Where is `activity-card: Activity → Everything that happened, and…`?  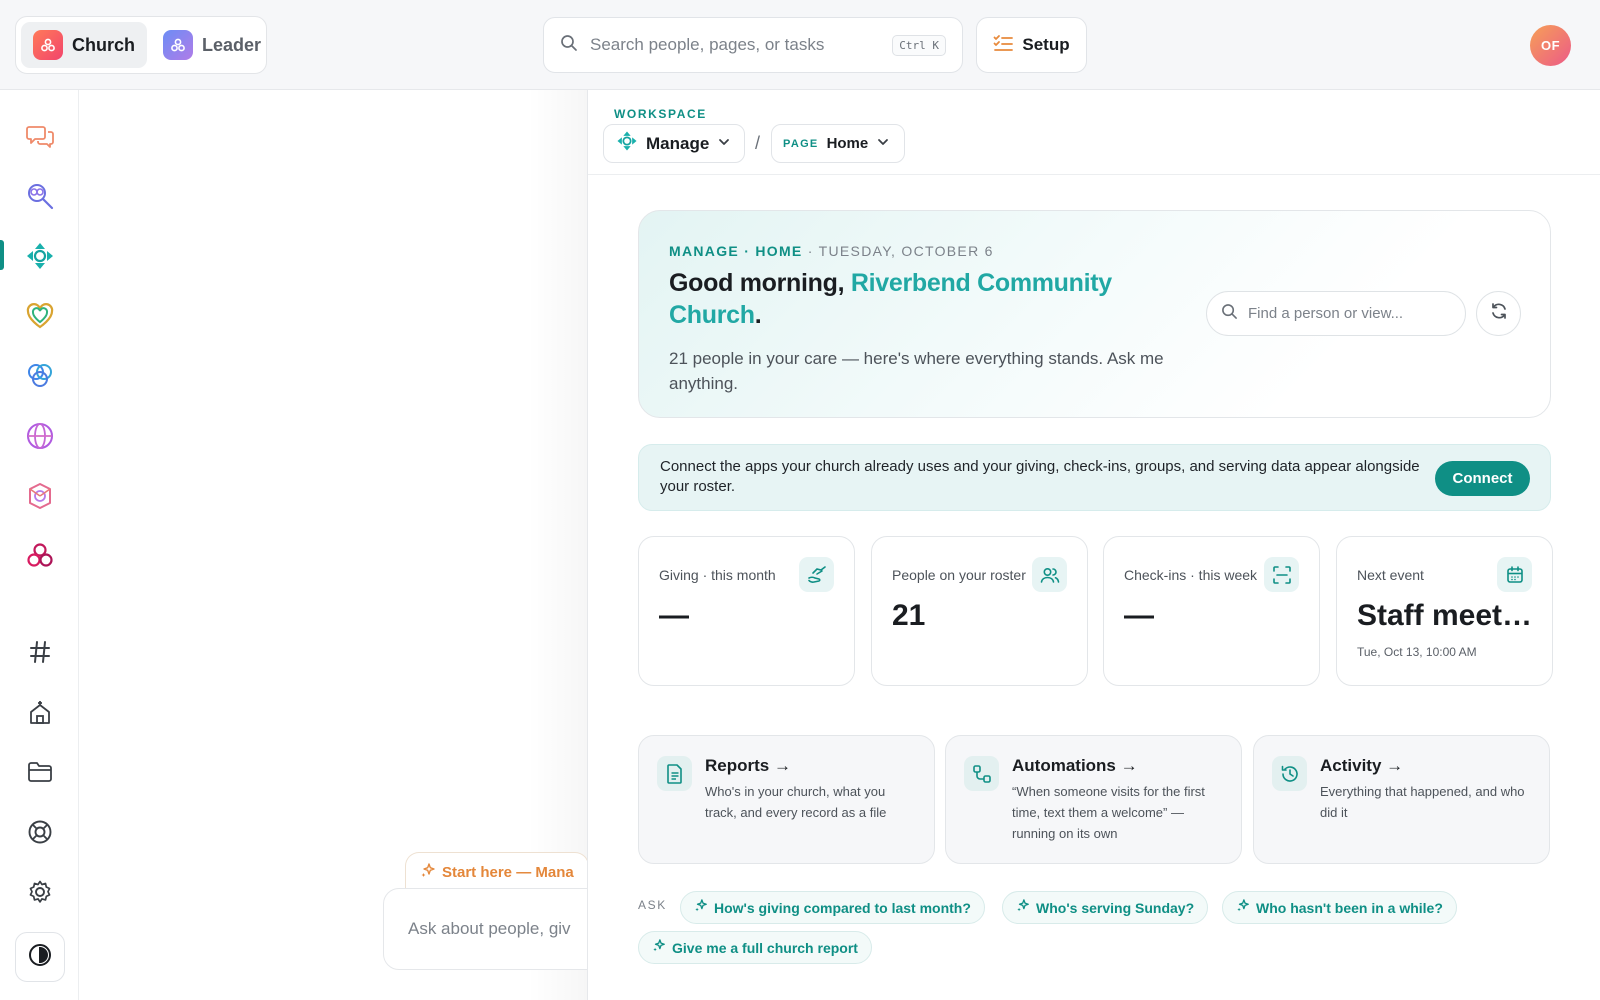
activity-card: Activity → Everything that happened, and… is located at coordinates (1401, 799).